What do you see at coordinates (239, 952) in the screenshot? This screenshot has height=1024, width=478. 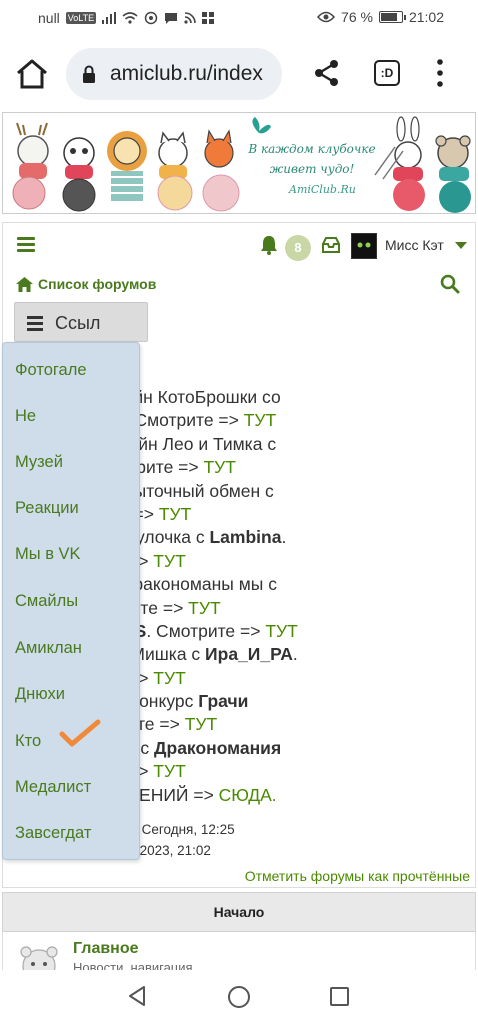 I see `forum-row: Главное Новости, навигация` at bounding box center [239, 952].